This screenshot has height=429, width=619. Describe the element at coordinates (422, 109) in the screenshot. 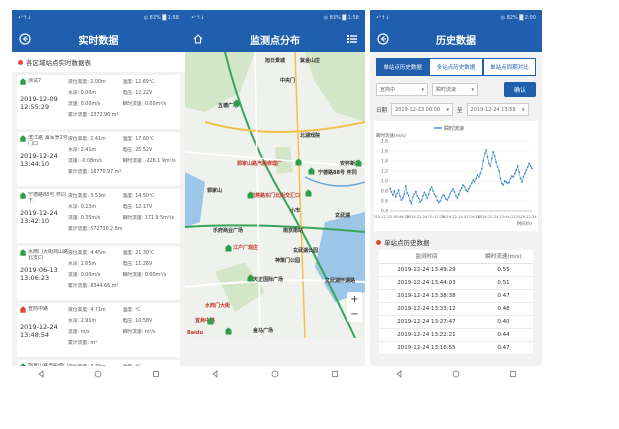

I see `date-from-input: 2019-12-23 00:00 ▾` at that location.